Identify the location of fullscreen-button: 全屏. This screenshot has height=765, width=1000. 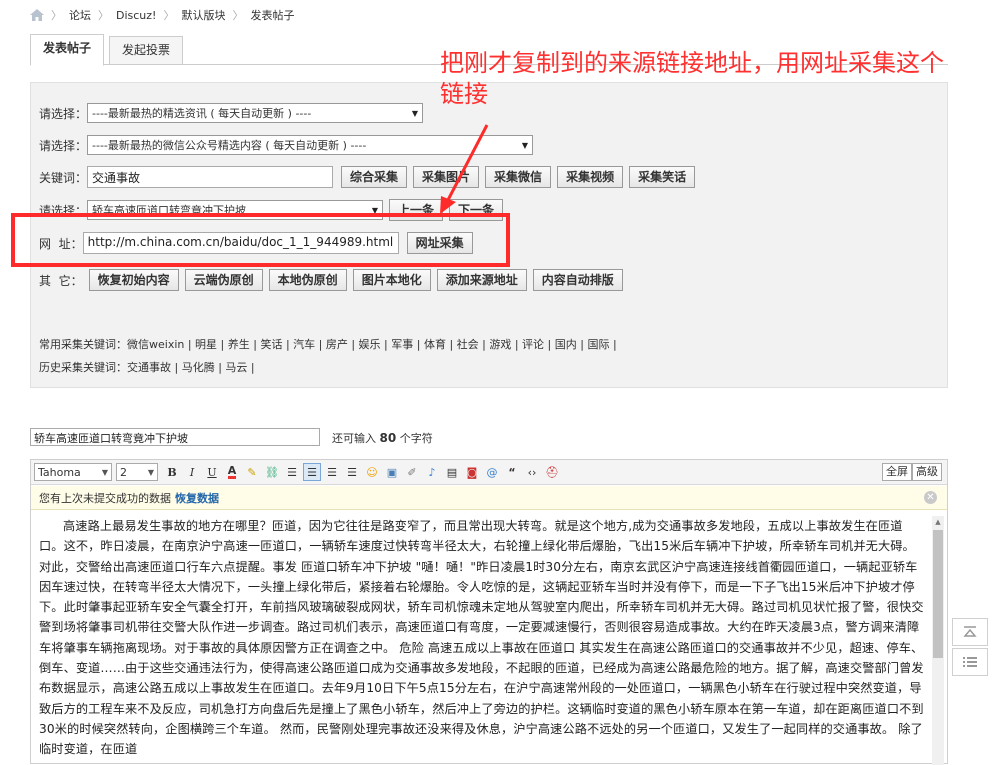
(897, 472).